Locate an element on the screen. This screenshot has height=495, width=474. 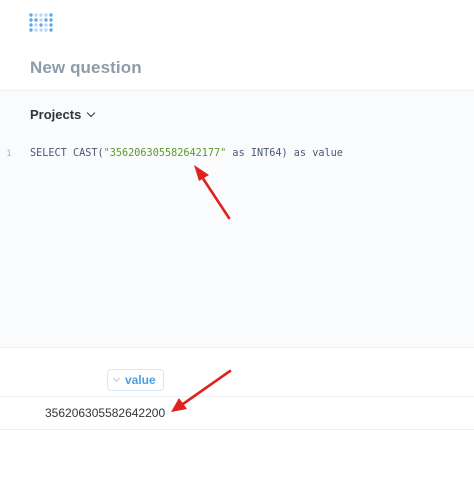
table-row: 356206305582642200 is located at coordinates (237, 413).